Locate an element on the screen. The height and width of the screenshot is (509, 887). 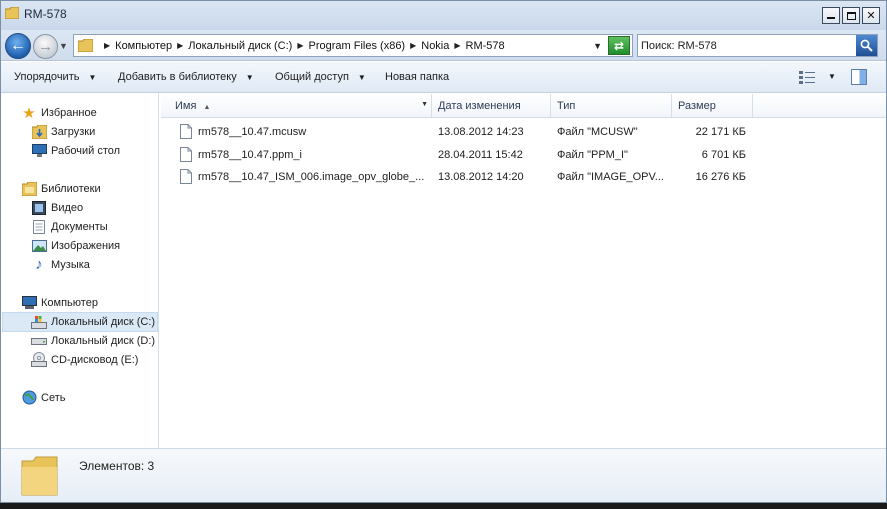
sidebar-label: Избранное is located at coordinates (69, 112).